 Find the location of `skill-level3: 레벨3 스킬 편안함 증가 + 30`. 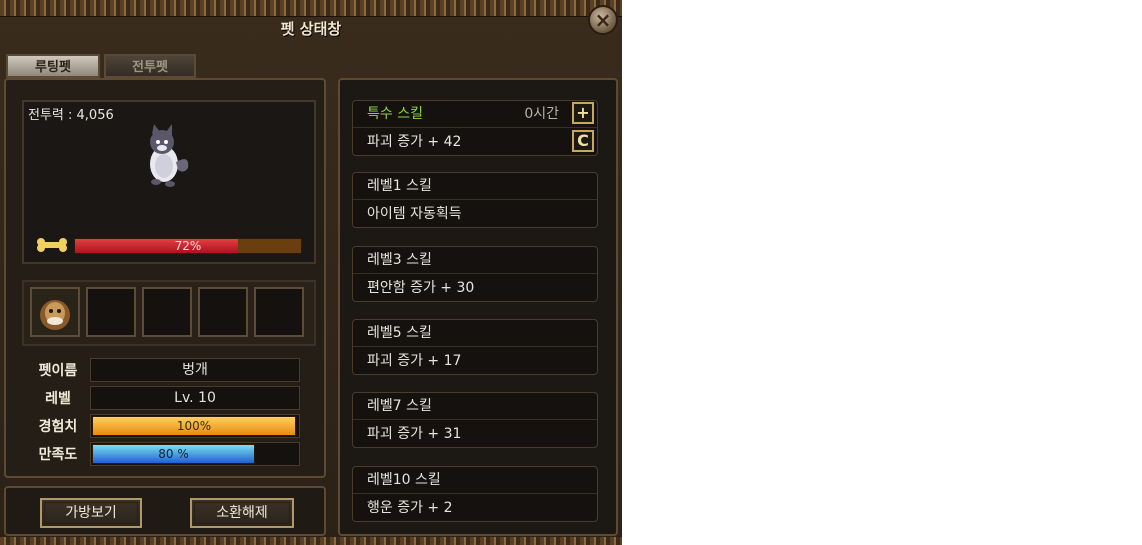

skill-level3: 레벨3 스킬 편안함 증가 + 30 is located at coordinates (475, 274).